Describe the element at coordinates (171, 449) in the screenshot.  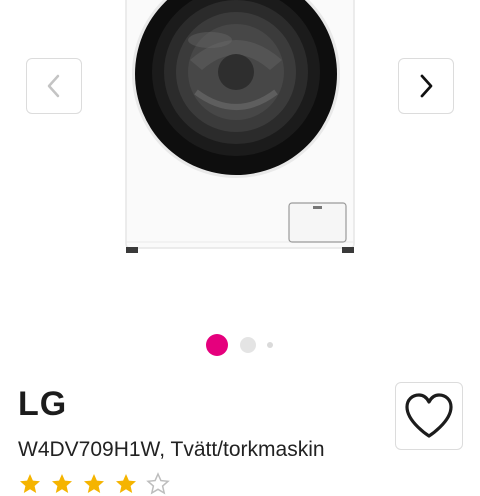
I see `product-name: W4DV709H1W, Tvätt/torkmaskin` at that location.